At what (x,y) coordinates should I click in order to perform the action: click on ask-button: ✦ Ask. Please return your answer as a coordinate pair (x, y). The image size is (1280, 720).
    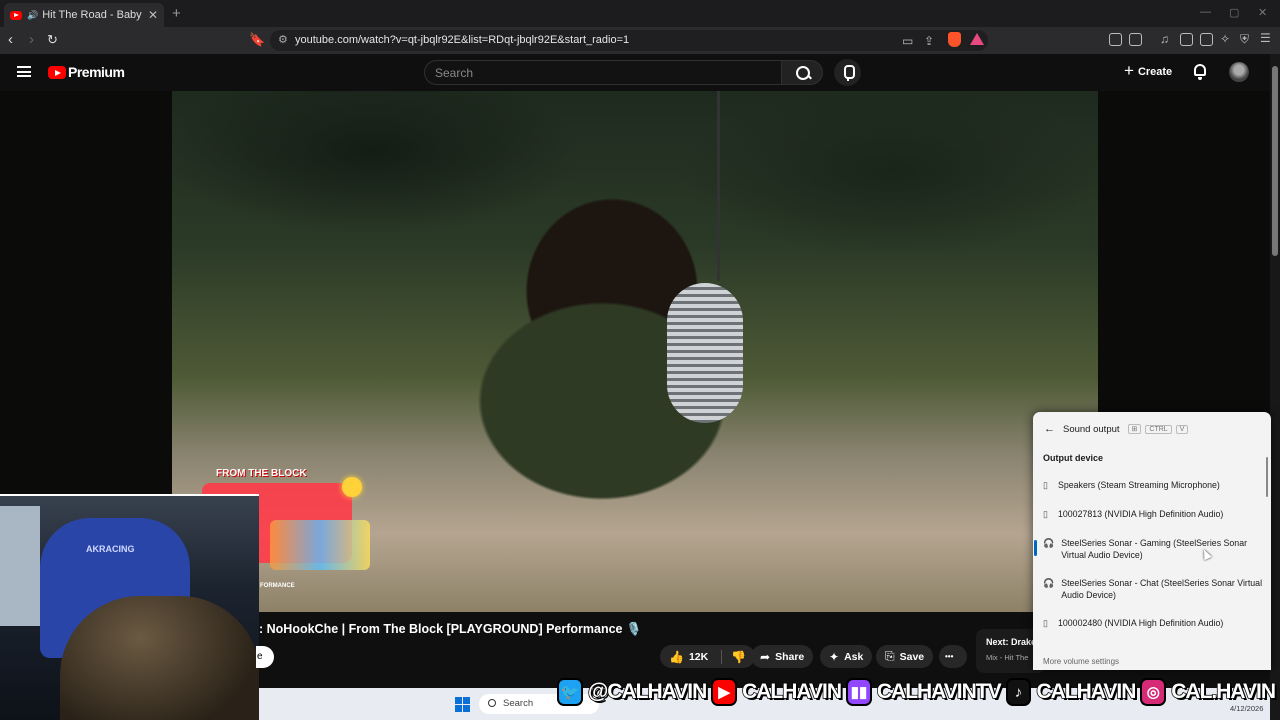
    Looking at the image, I should click on (846, 656).